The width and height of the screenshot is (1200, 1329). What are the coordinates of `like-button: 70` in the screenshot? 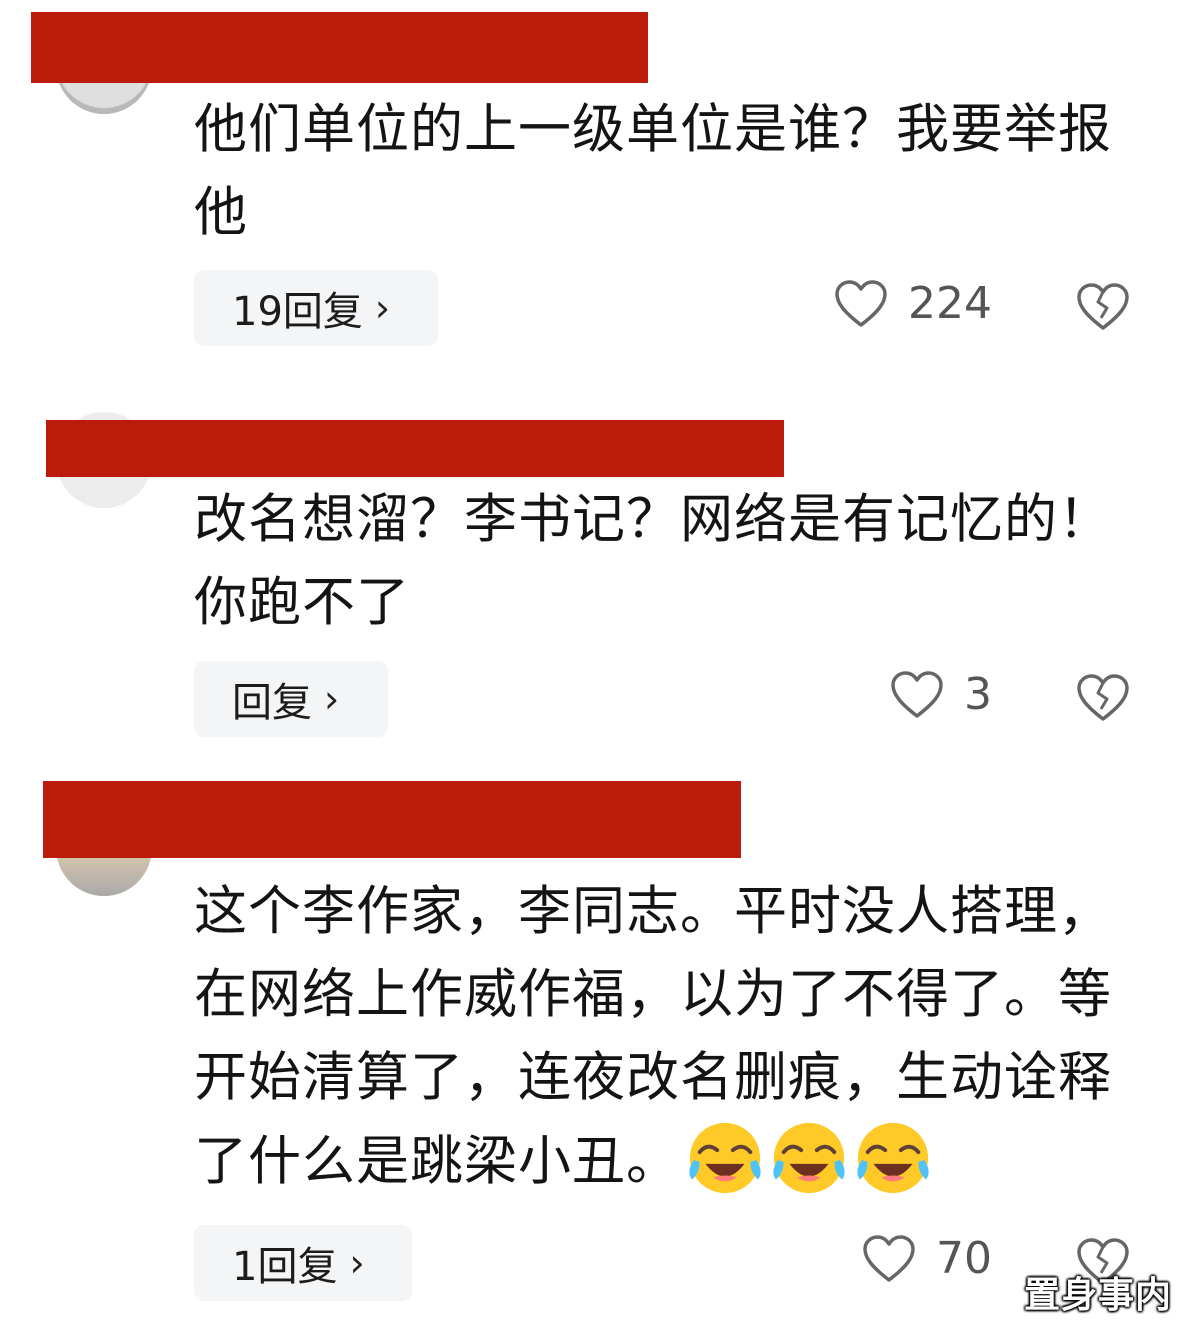 It's located at (927, 1258).